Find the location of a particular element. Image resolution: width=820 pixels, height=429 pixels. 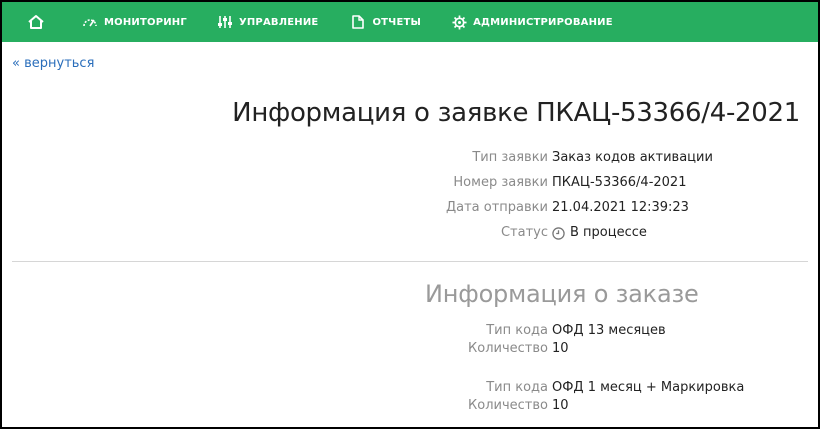

home-icon is located at coordinates (36, 22).